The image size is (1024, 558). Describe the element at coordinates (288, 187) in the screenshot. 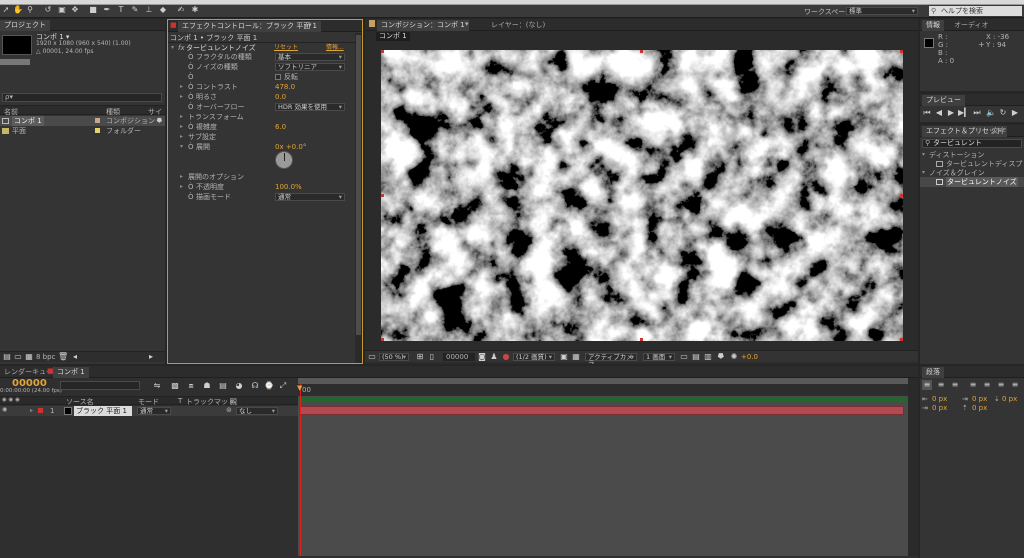

I see `opacity-value: 100.0%` at that location.